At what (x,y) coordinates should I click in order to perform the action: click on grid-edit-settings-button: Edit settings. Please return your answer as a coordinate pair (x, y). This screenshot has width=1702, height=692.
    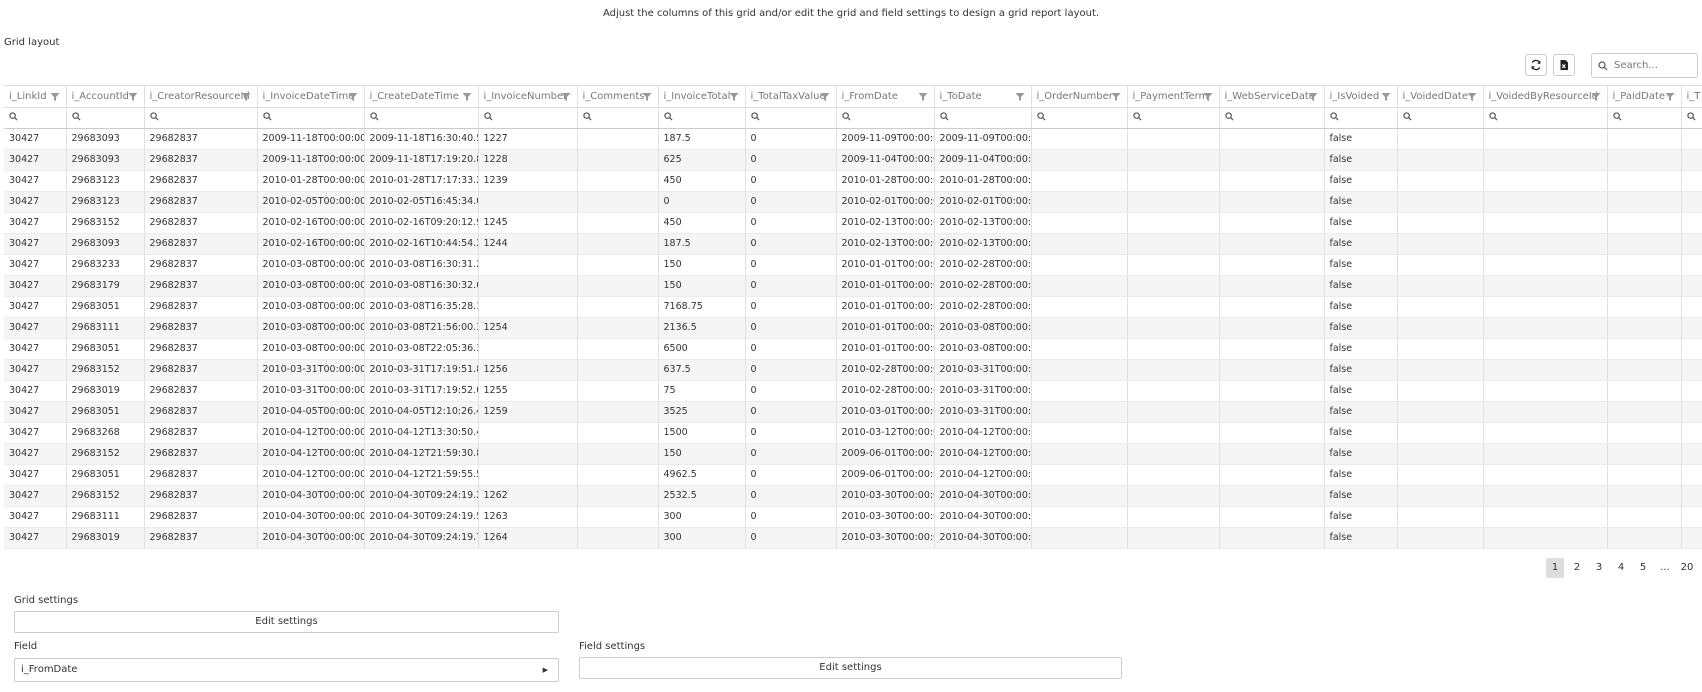
    Looking at the image, I should click on (286, 622).